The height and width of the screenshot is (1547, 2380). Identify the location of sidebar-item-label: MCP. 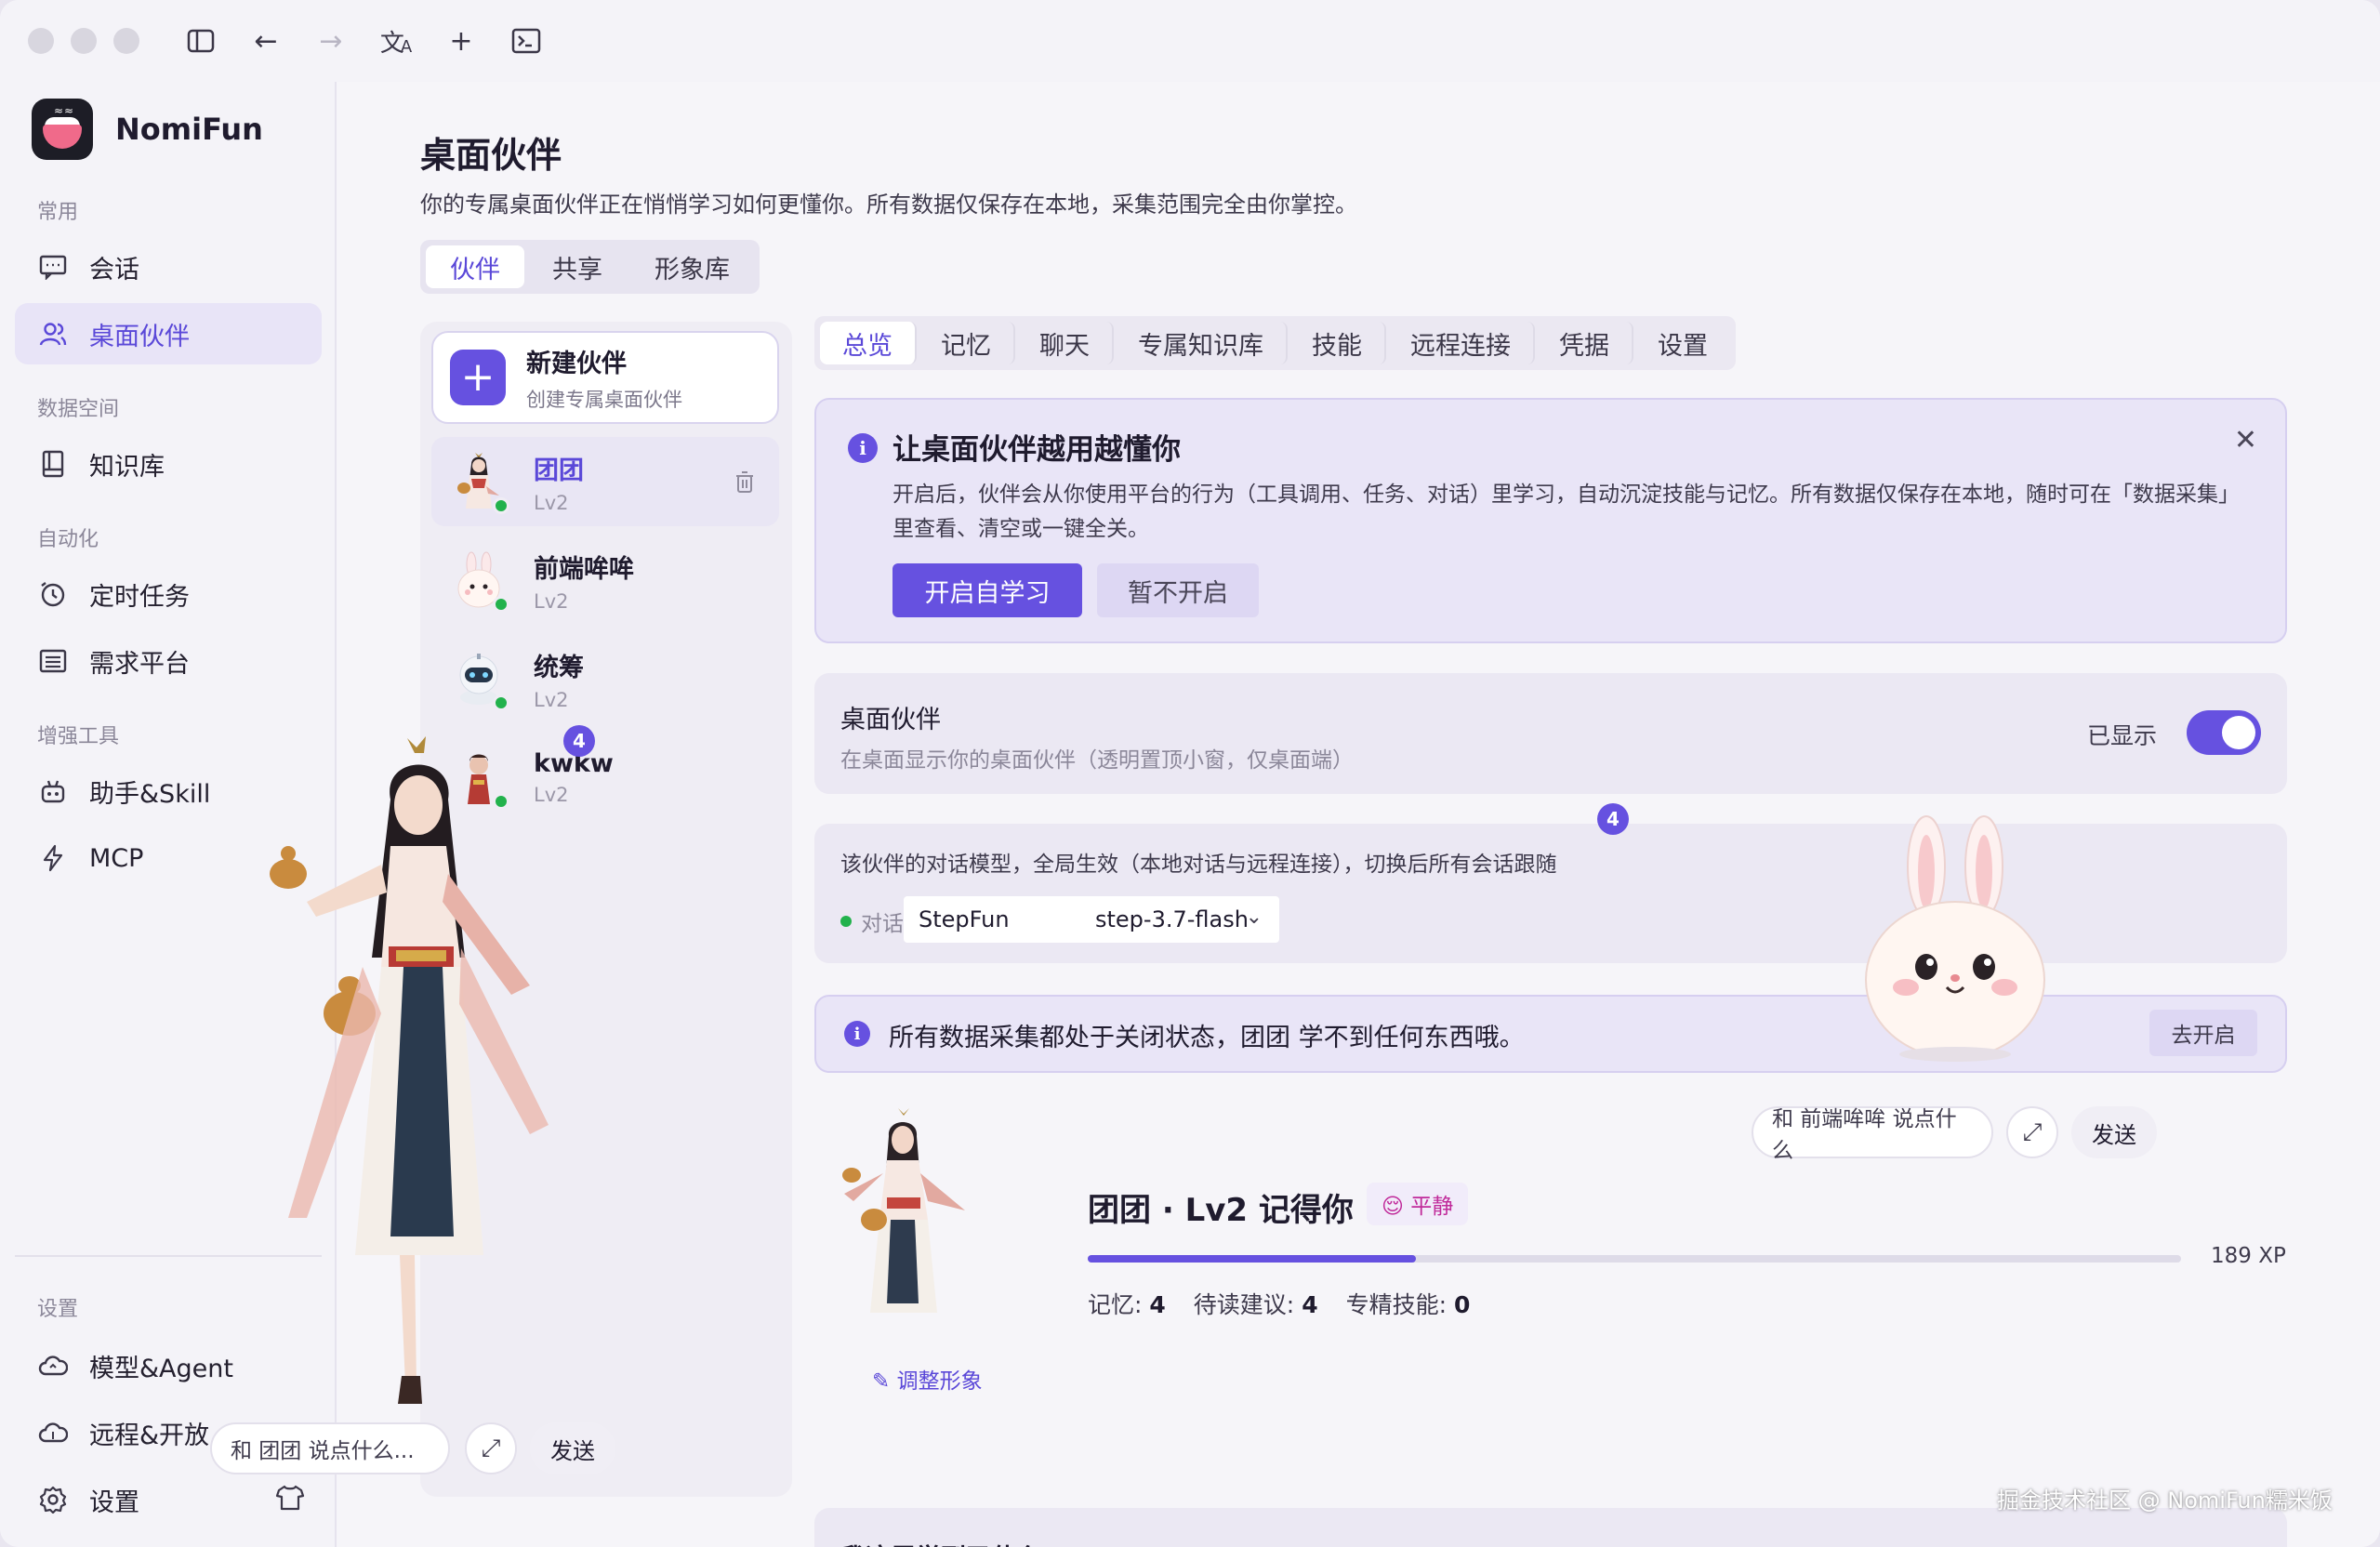
(116, 858).